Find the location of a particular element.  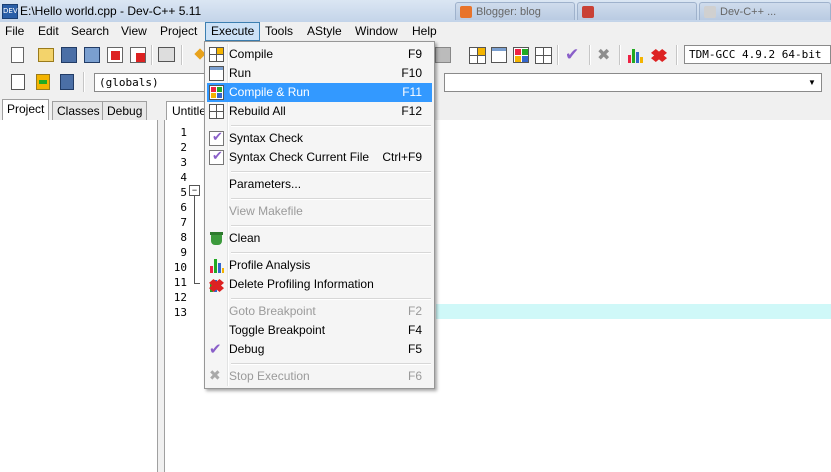

project-browser-panel is located at coordinates (79, 296).